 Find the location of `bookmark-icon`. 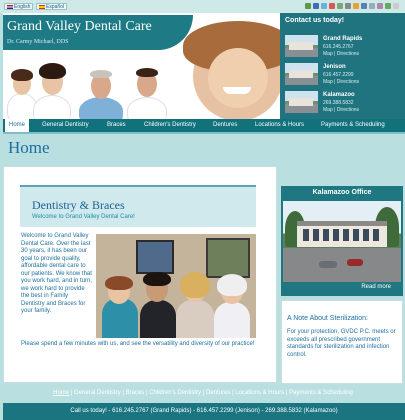

bookmark-icon is located at coordinates (332, 6).